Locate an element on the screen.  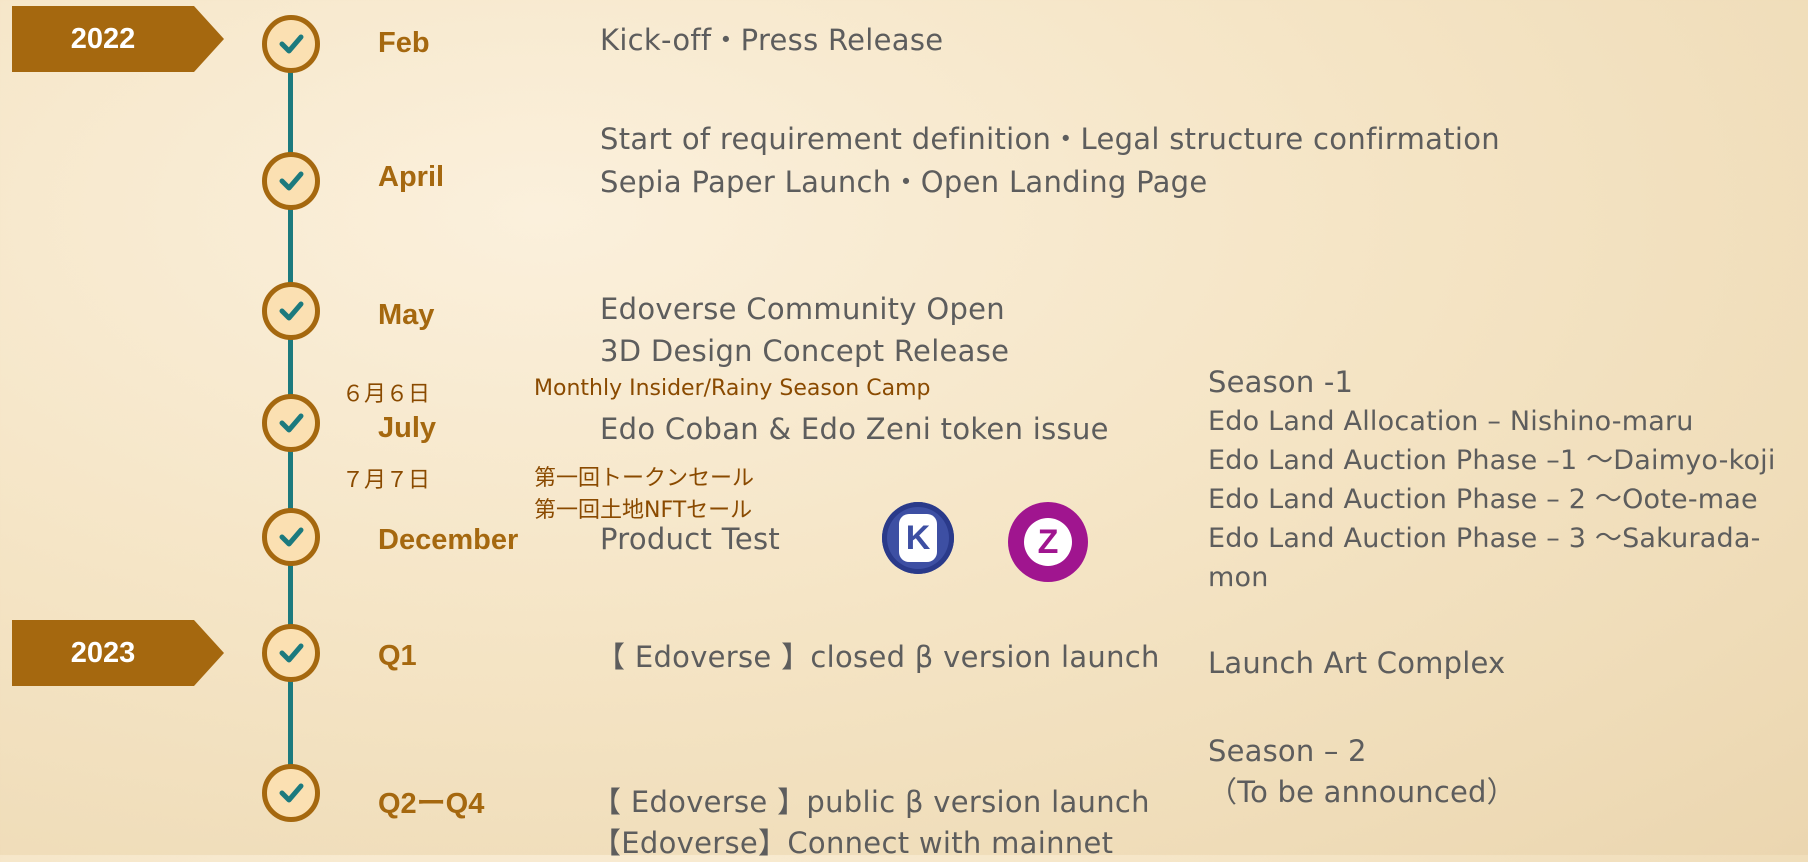
year-label: 2023 is located at coordinates (103, 652).